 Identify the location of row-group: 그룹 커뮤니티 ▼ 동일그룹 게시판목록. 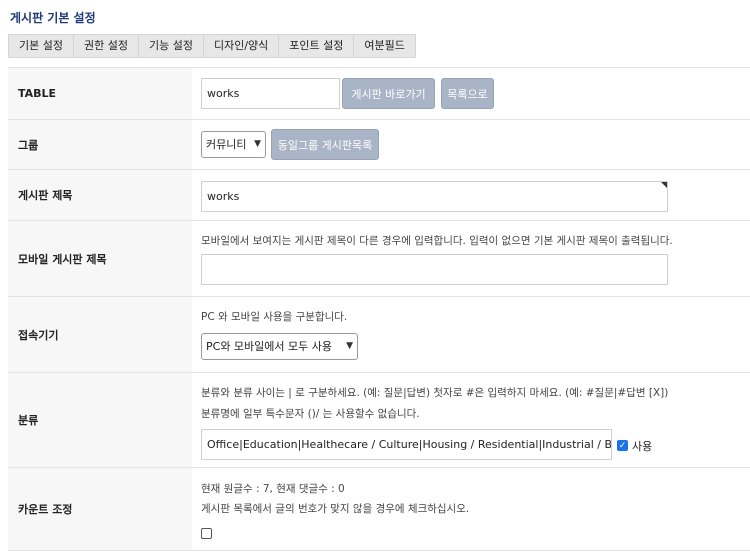
(379, 145).